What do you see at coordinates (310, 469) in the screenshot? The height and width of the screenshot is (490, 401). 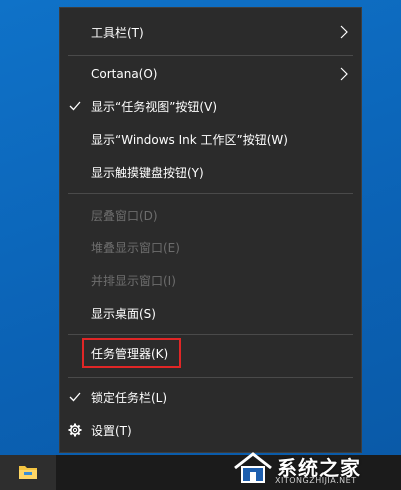 I see `watermark: 系统之家 XITONGZHIJIA.NET` at bounding box center [310, 469].